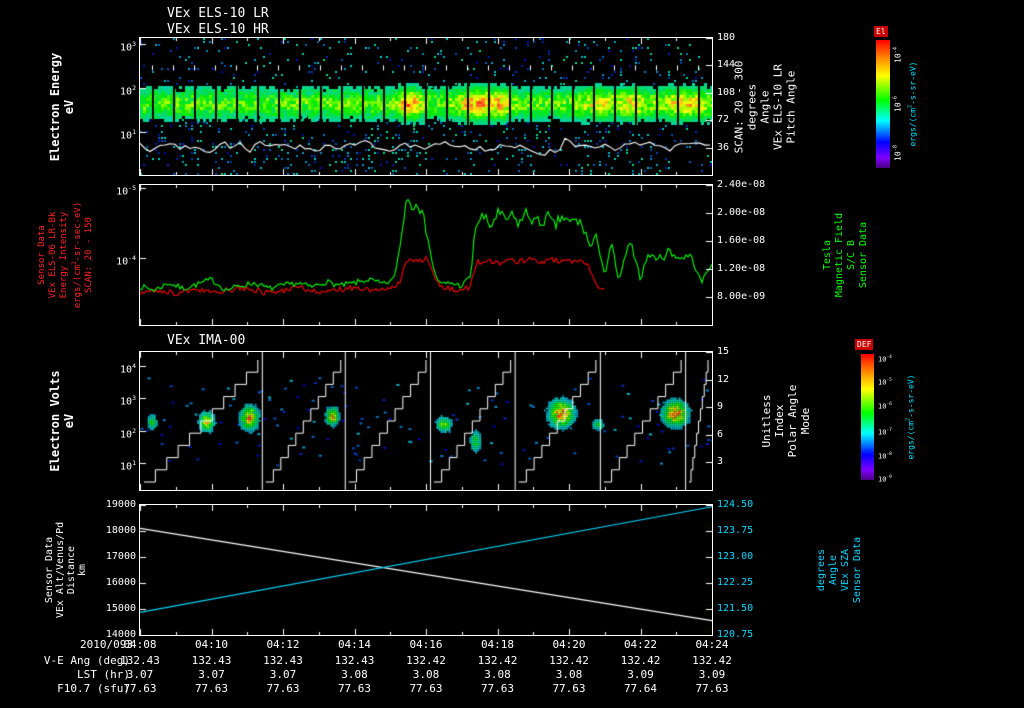  Describe the element at coordinates (64, 255) in the screenshot. I see `mag-left-axis-title-line: Energy Intensity` at that location.